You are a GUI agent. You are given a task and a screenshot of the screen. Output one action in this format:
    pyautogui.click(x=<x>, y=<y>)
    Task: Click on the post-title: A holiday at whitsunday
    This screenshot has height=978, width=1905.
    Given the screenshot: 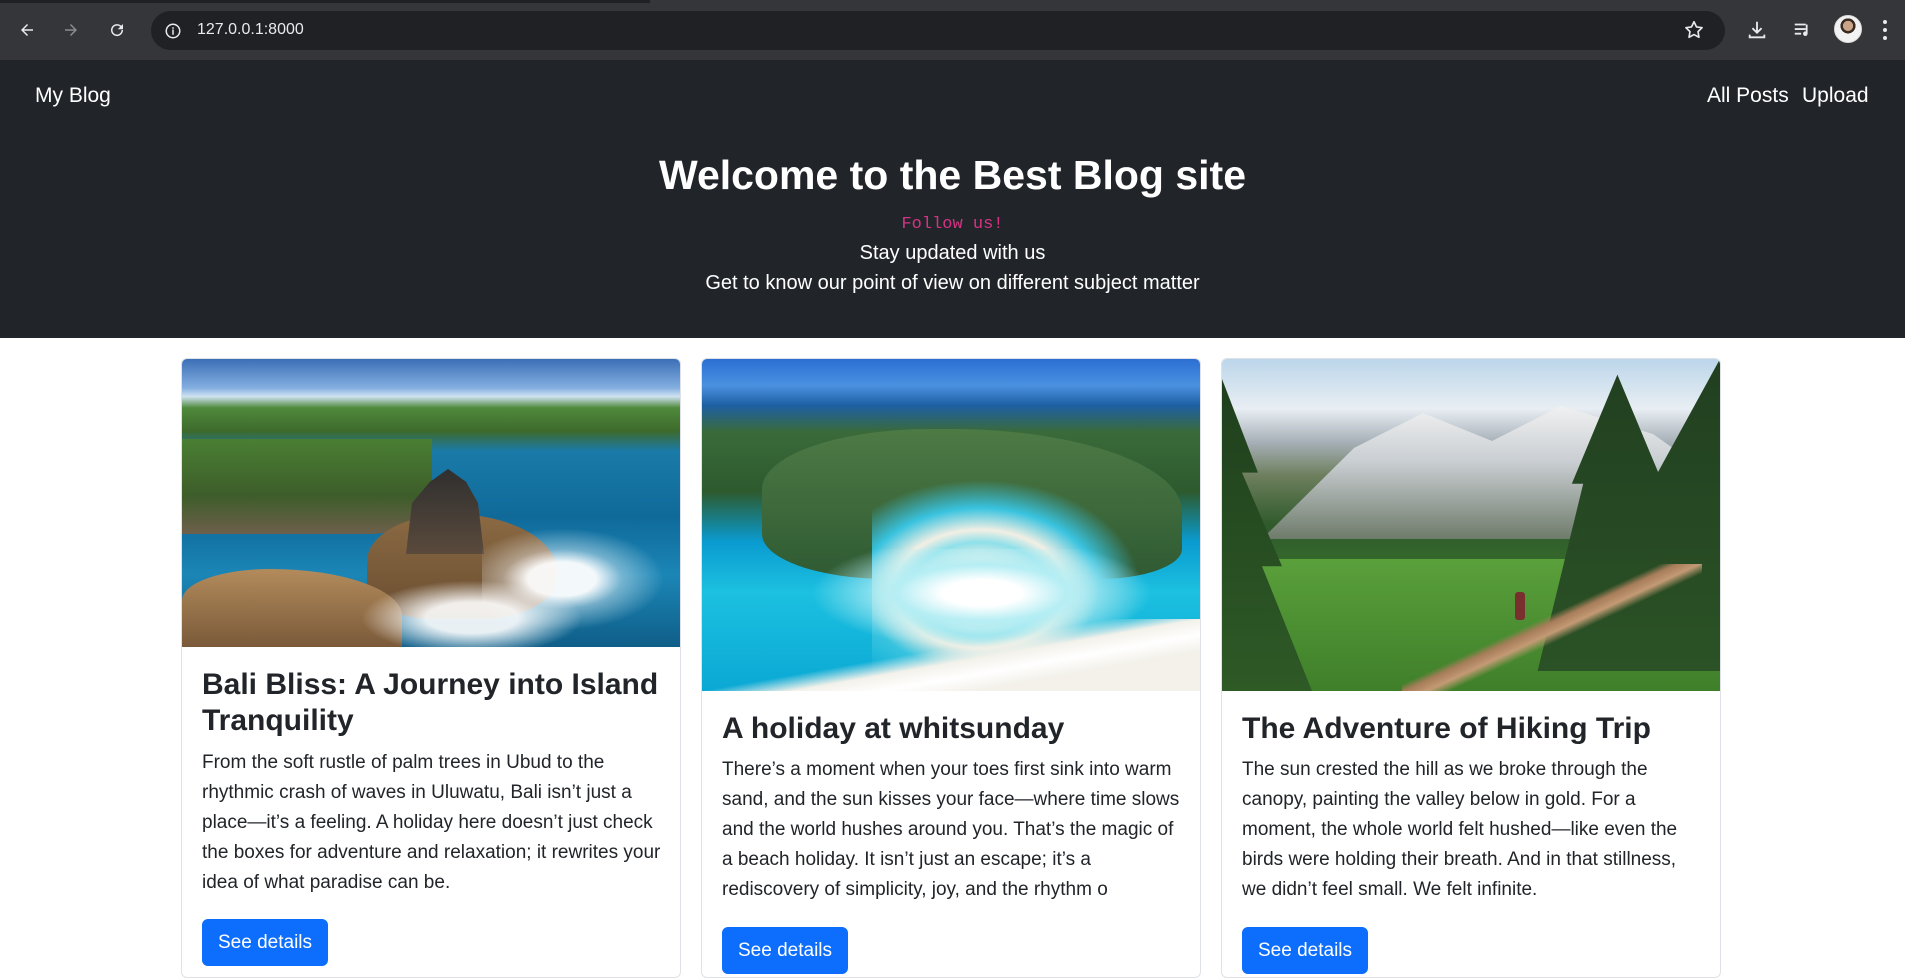 What is the action you would take?
    pyautogui.click(x=893, y=728)
    